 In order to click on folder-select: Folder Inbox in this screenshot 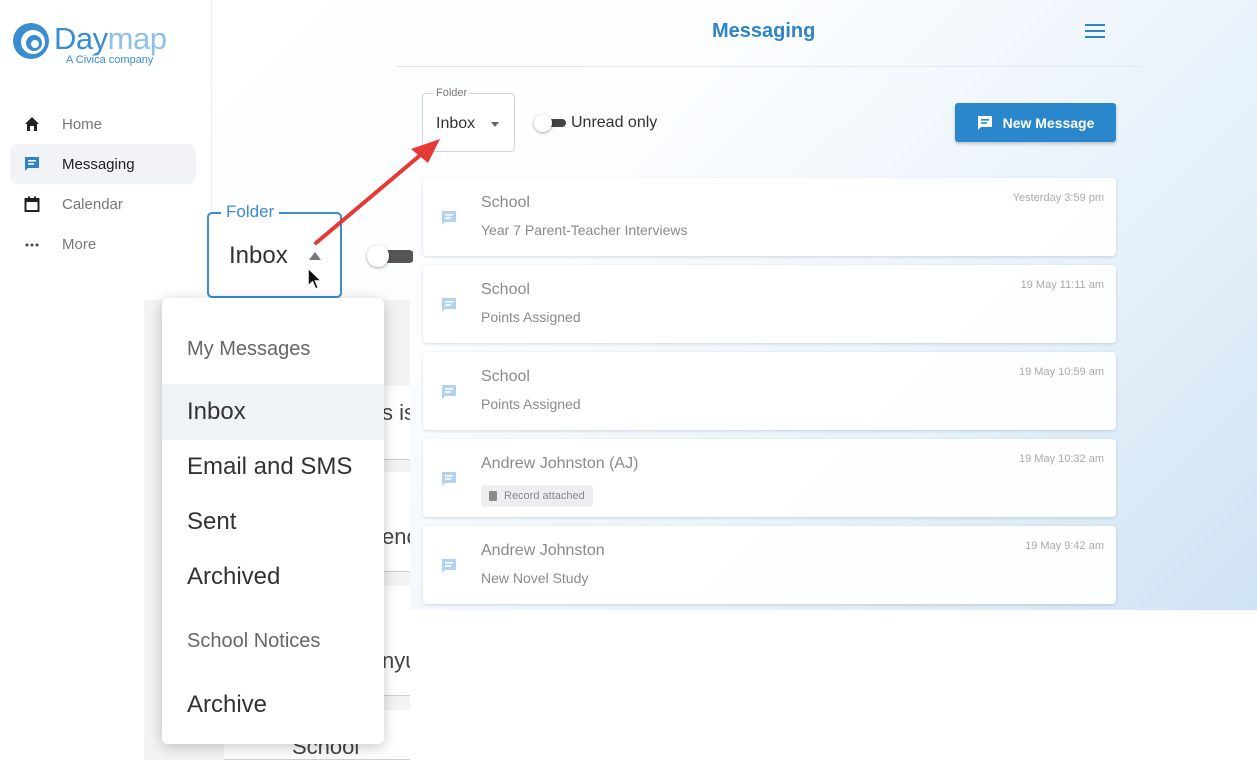, I will do `click(468, 119)`.